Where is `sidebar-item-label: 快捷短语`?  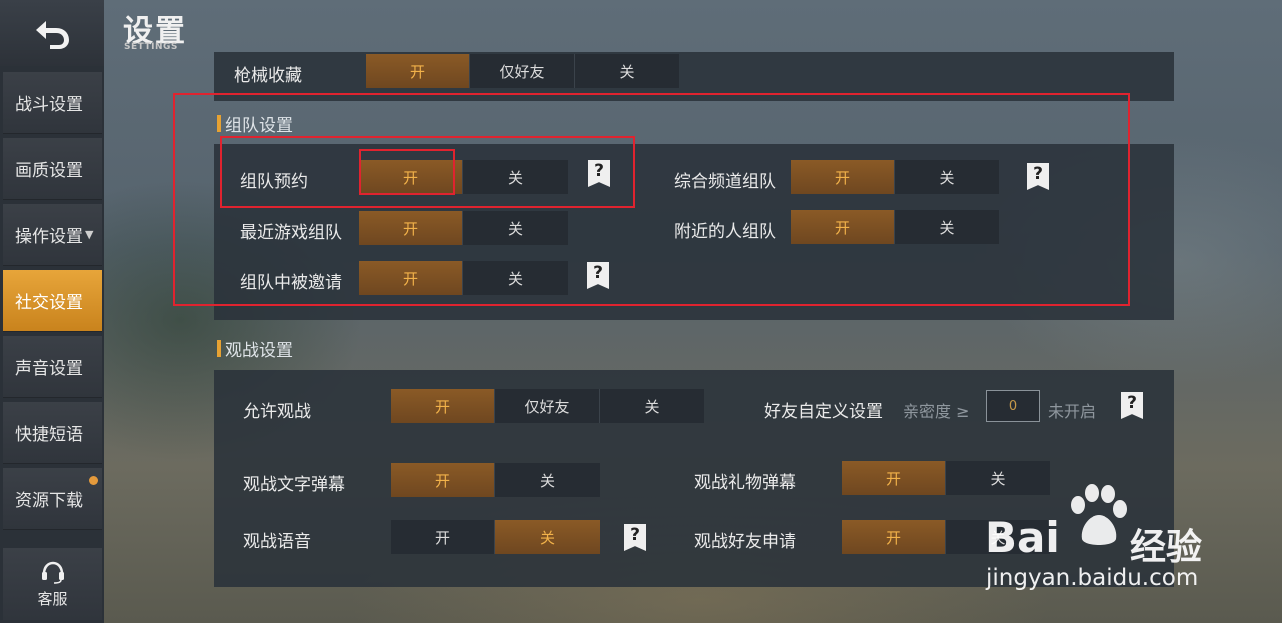
sidebar-item-label: 快捷短语 is located at coordinates (49, 435).